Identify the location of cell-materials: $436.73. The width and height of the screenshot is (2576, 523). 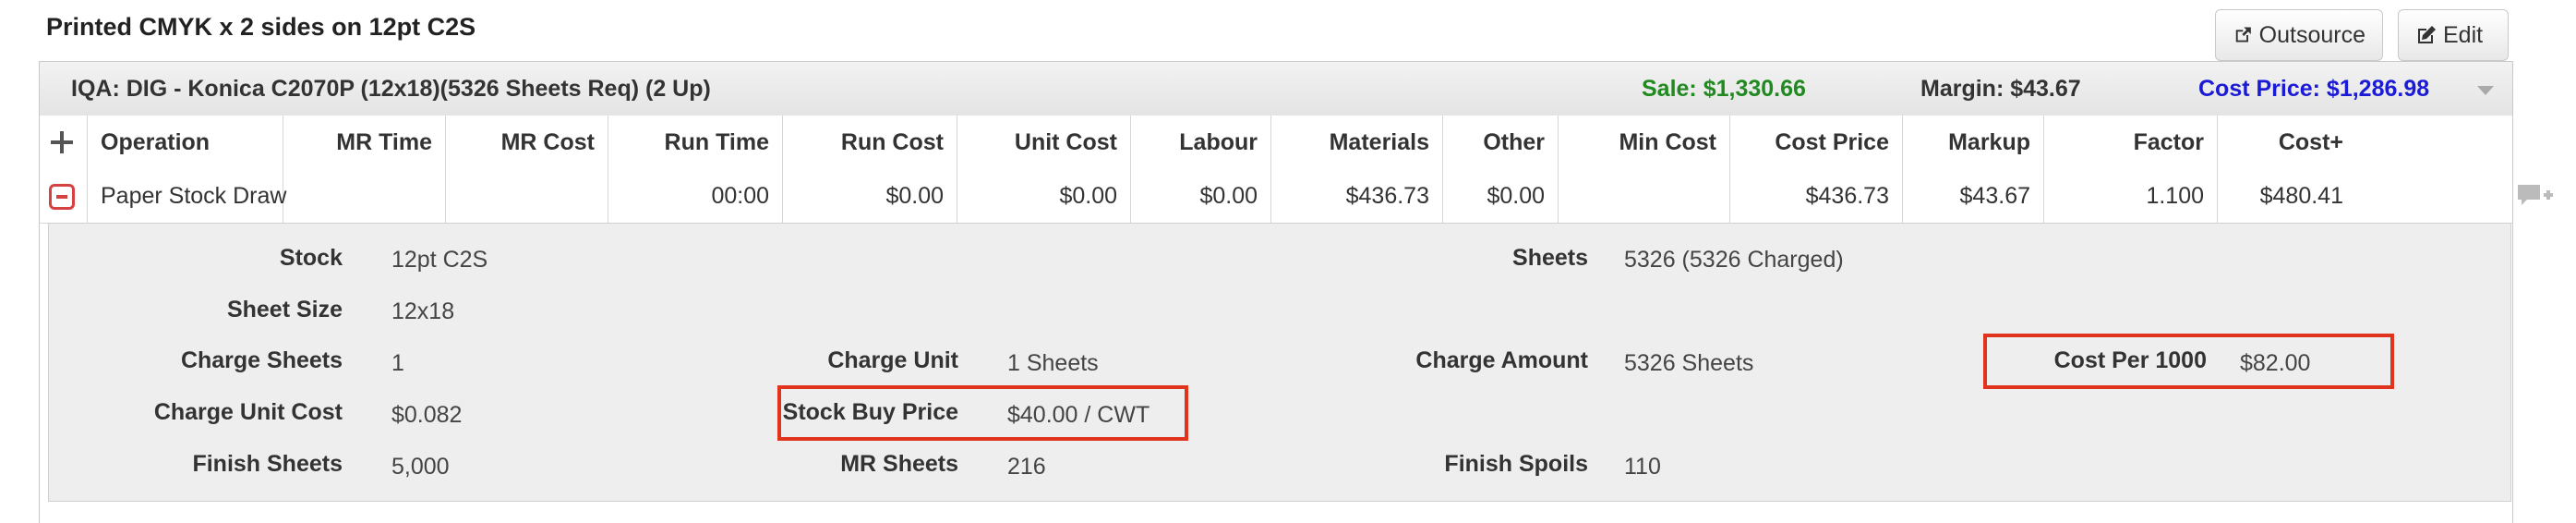
(1357, 196).